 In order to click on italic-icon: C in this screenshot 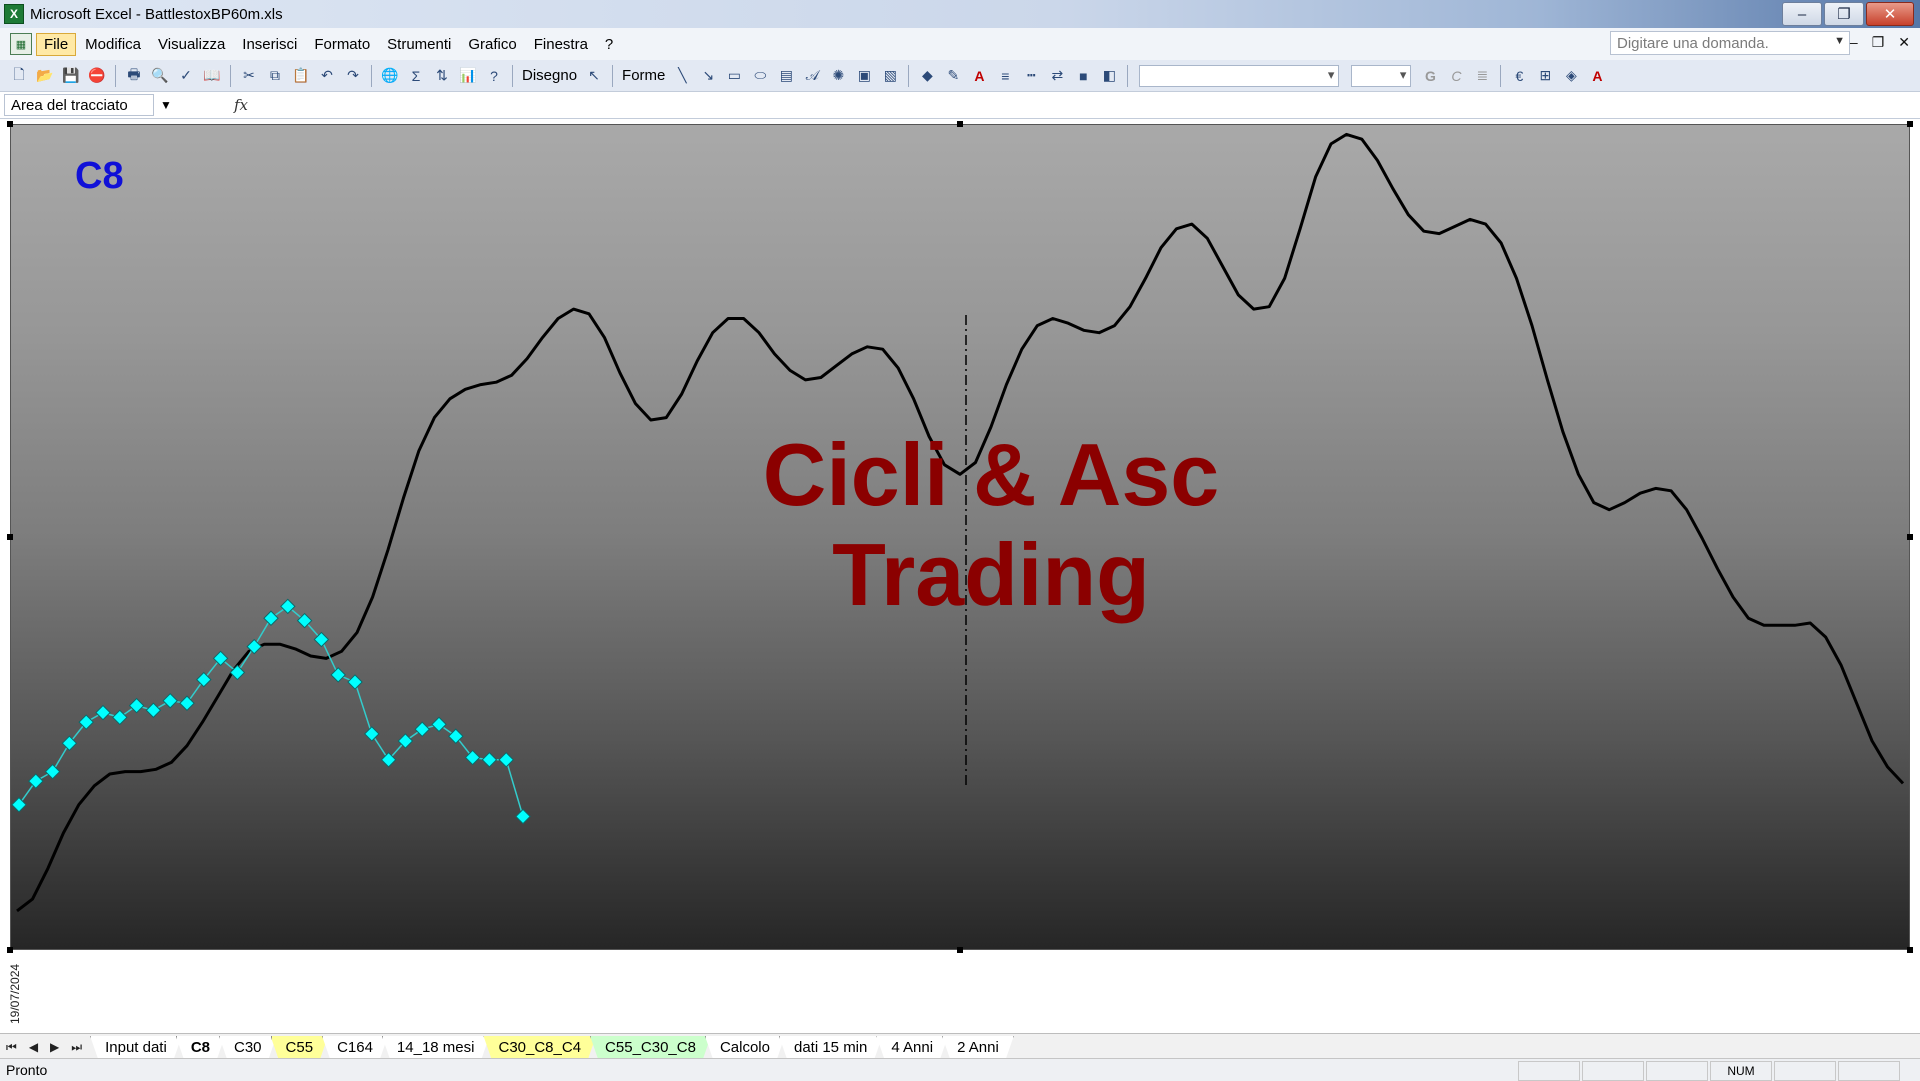, I will do `click(1456, 76)`.